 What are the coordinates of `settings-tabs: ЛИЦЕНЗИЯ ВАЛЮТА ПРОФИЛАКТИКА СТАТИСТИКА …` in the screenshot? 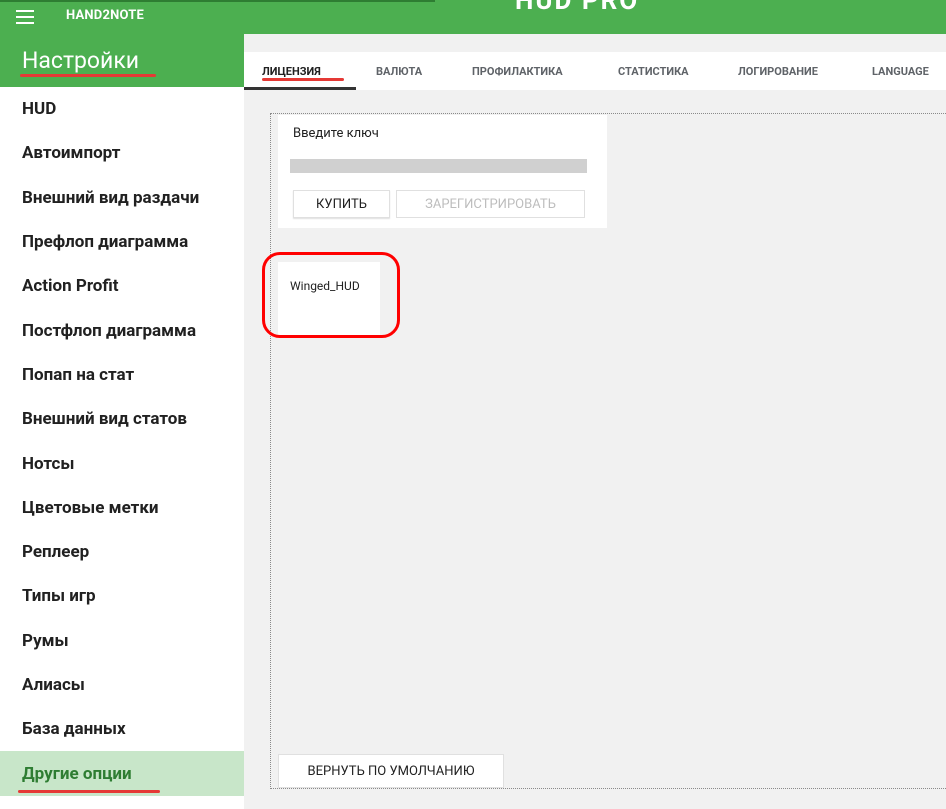 It's located at (595, 71).